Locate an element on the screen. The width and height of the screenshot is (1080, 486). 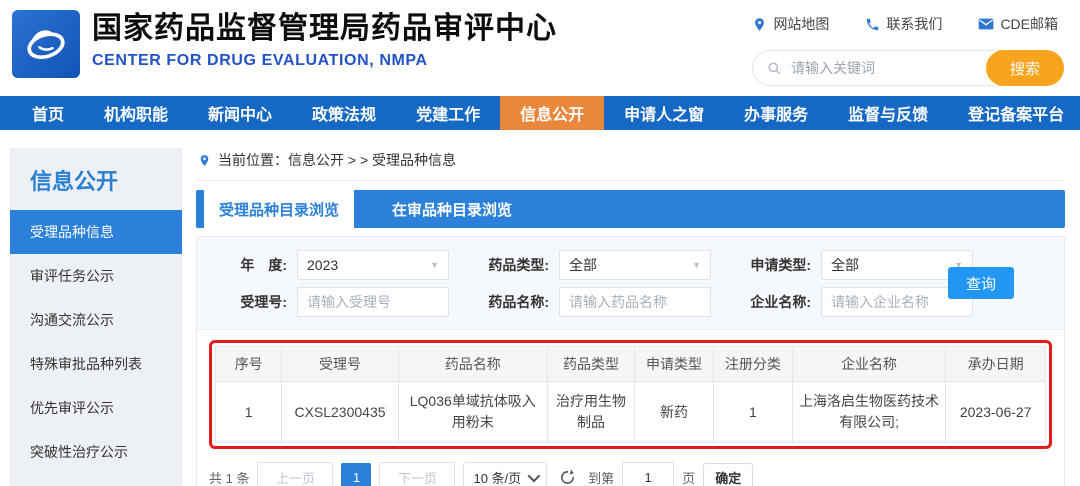
sidebar-item-three-in-one: 三合一序列公示 is located at coordinates (96, 480).